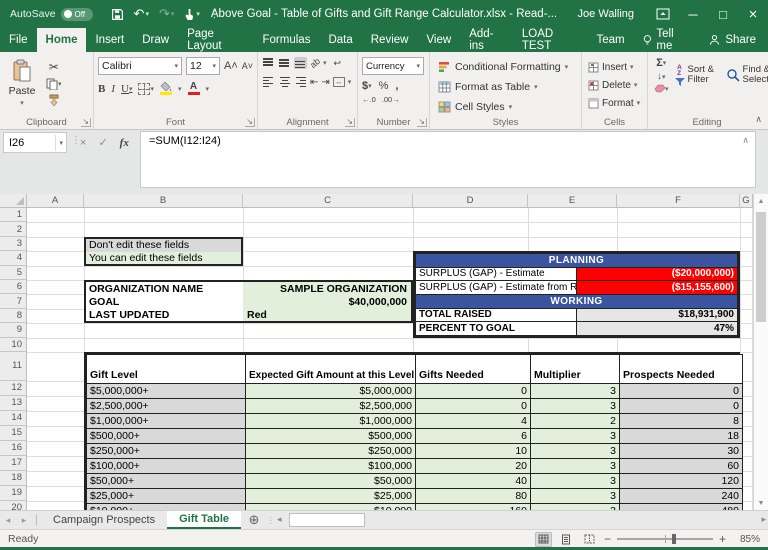  Describe the element at coordinates (576, 260) in the screenshot. I see `planning-header-cell: PLANNING` at that location.